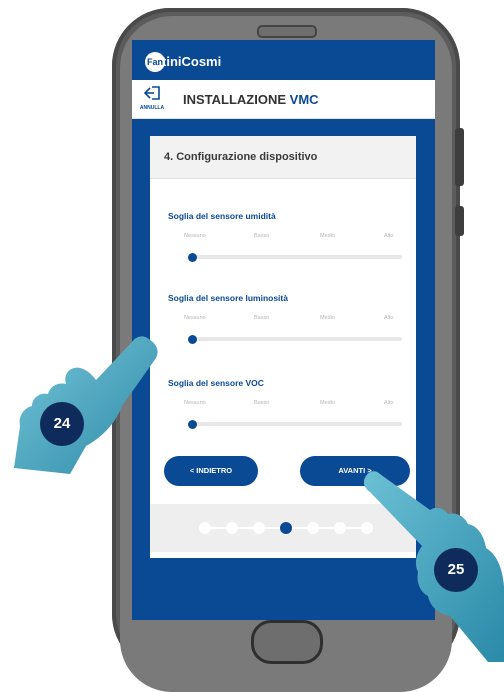  Describe the element at coordinates (241, 157) in the screenshot. I see `card-title: 4. Configurazione dispositivo` at that location.